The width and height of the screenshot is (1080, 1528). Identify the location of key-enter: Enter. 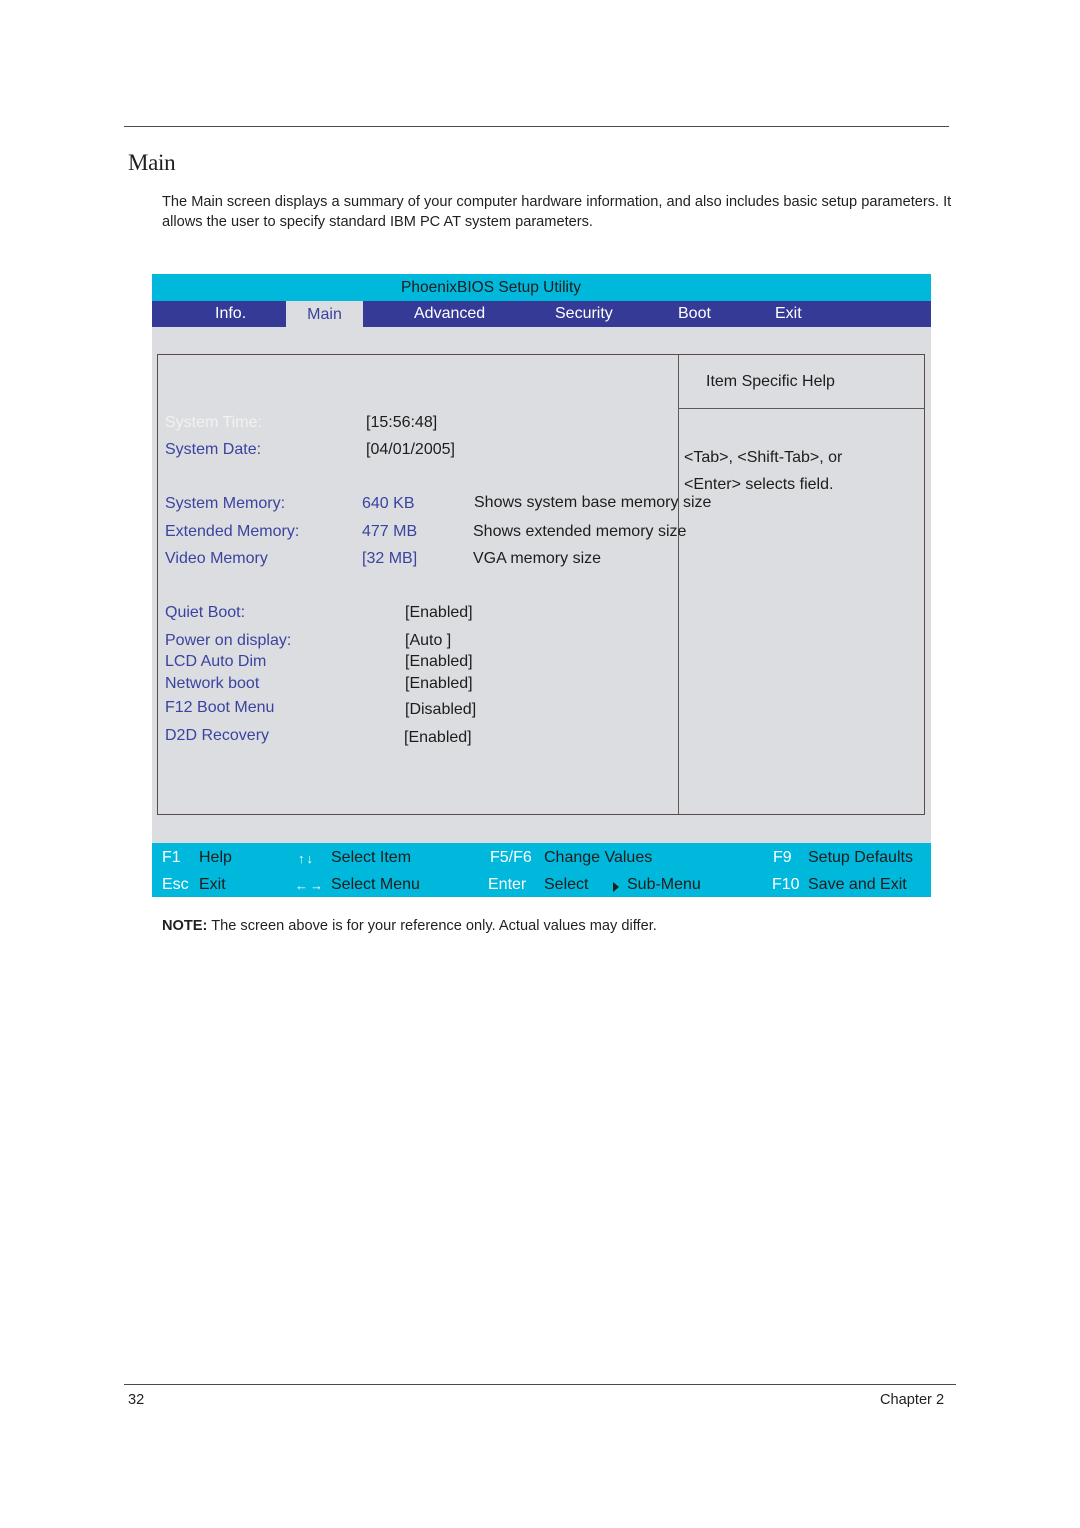
(507, 884).